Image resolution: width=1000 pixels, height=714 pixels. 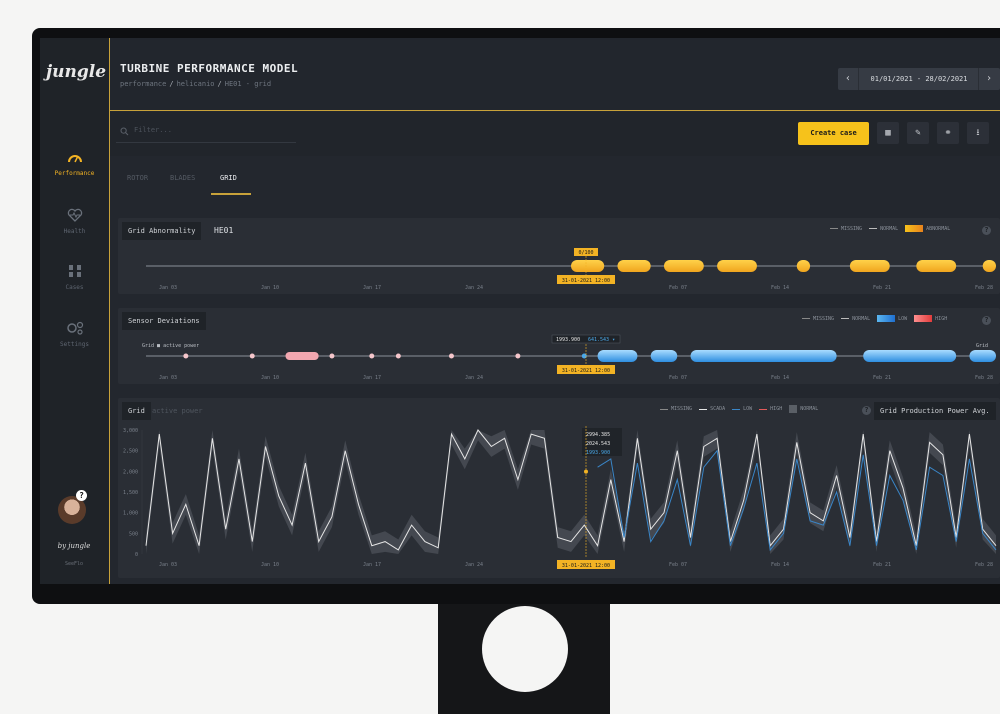 What do you see at coordinates (74, 546) in the screenshot?
I see `footer-logo: by jungle` at bounding box center [74, 546].